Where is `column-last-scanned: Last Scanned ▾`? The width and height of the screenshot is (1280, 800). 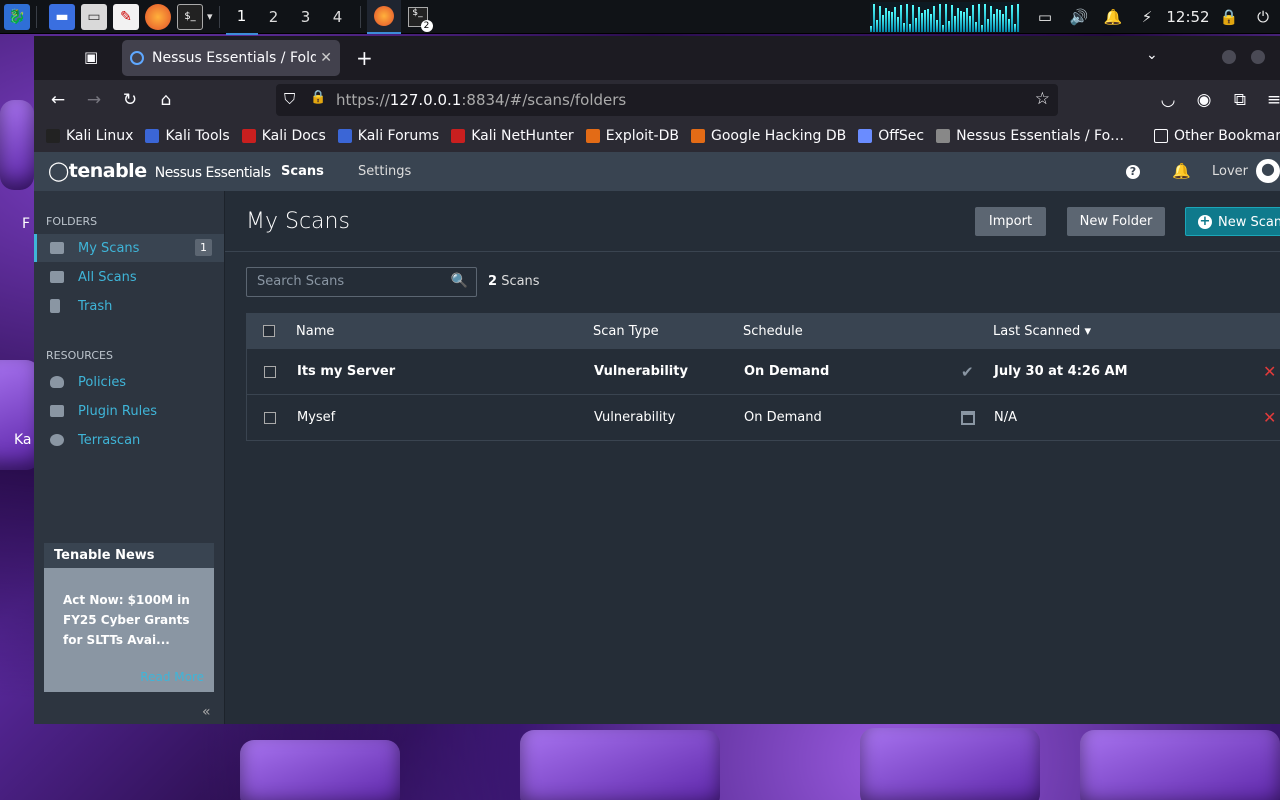 column-last-scanned: Last Scanned ▾ is located at coordinates (1042, 331).